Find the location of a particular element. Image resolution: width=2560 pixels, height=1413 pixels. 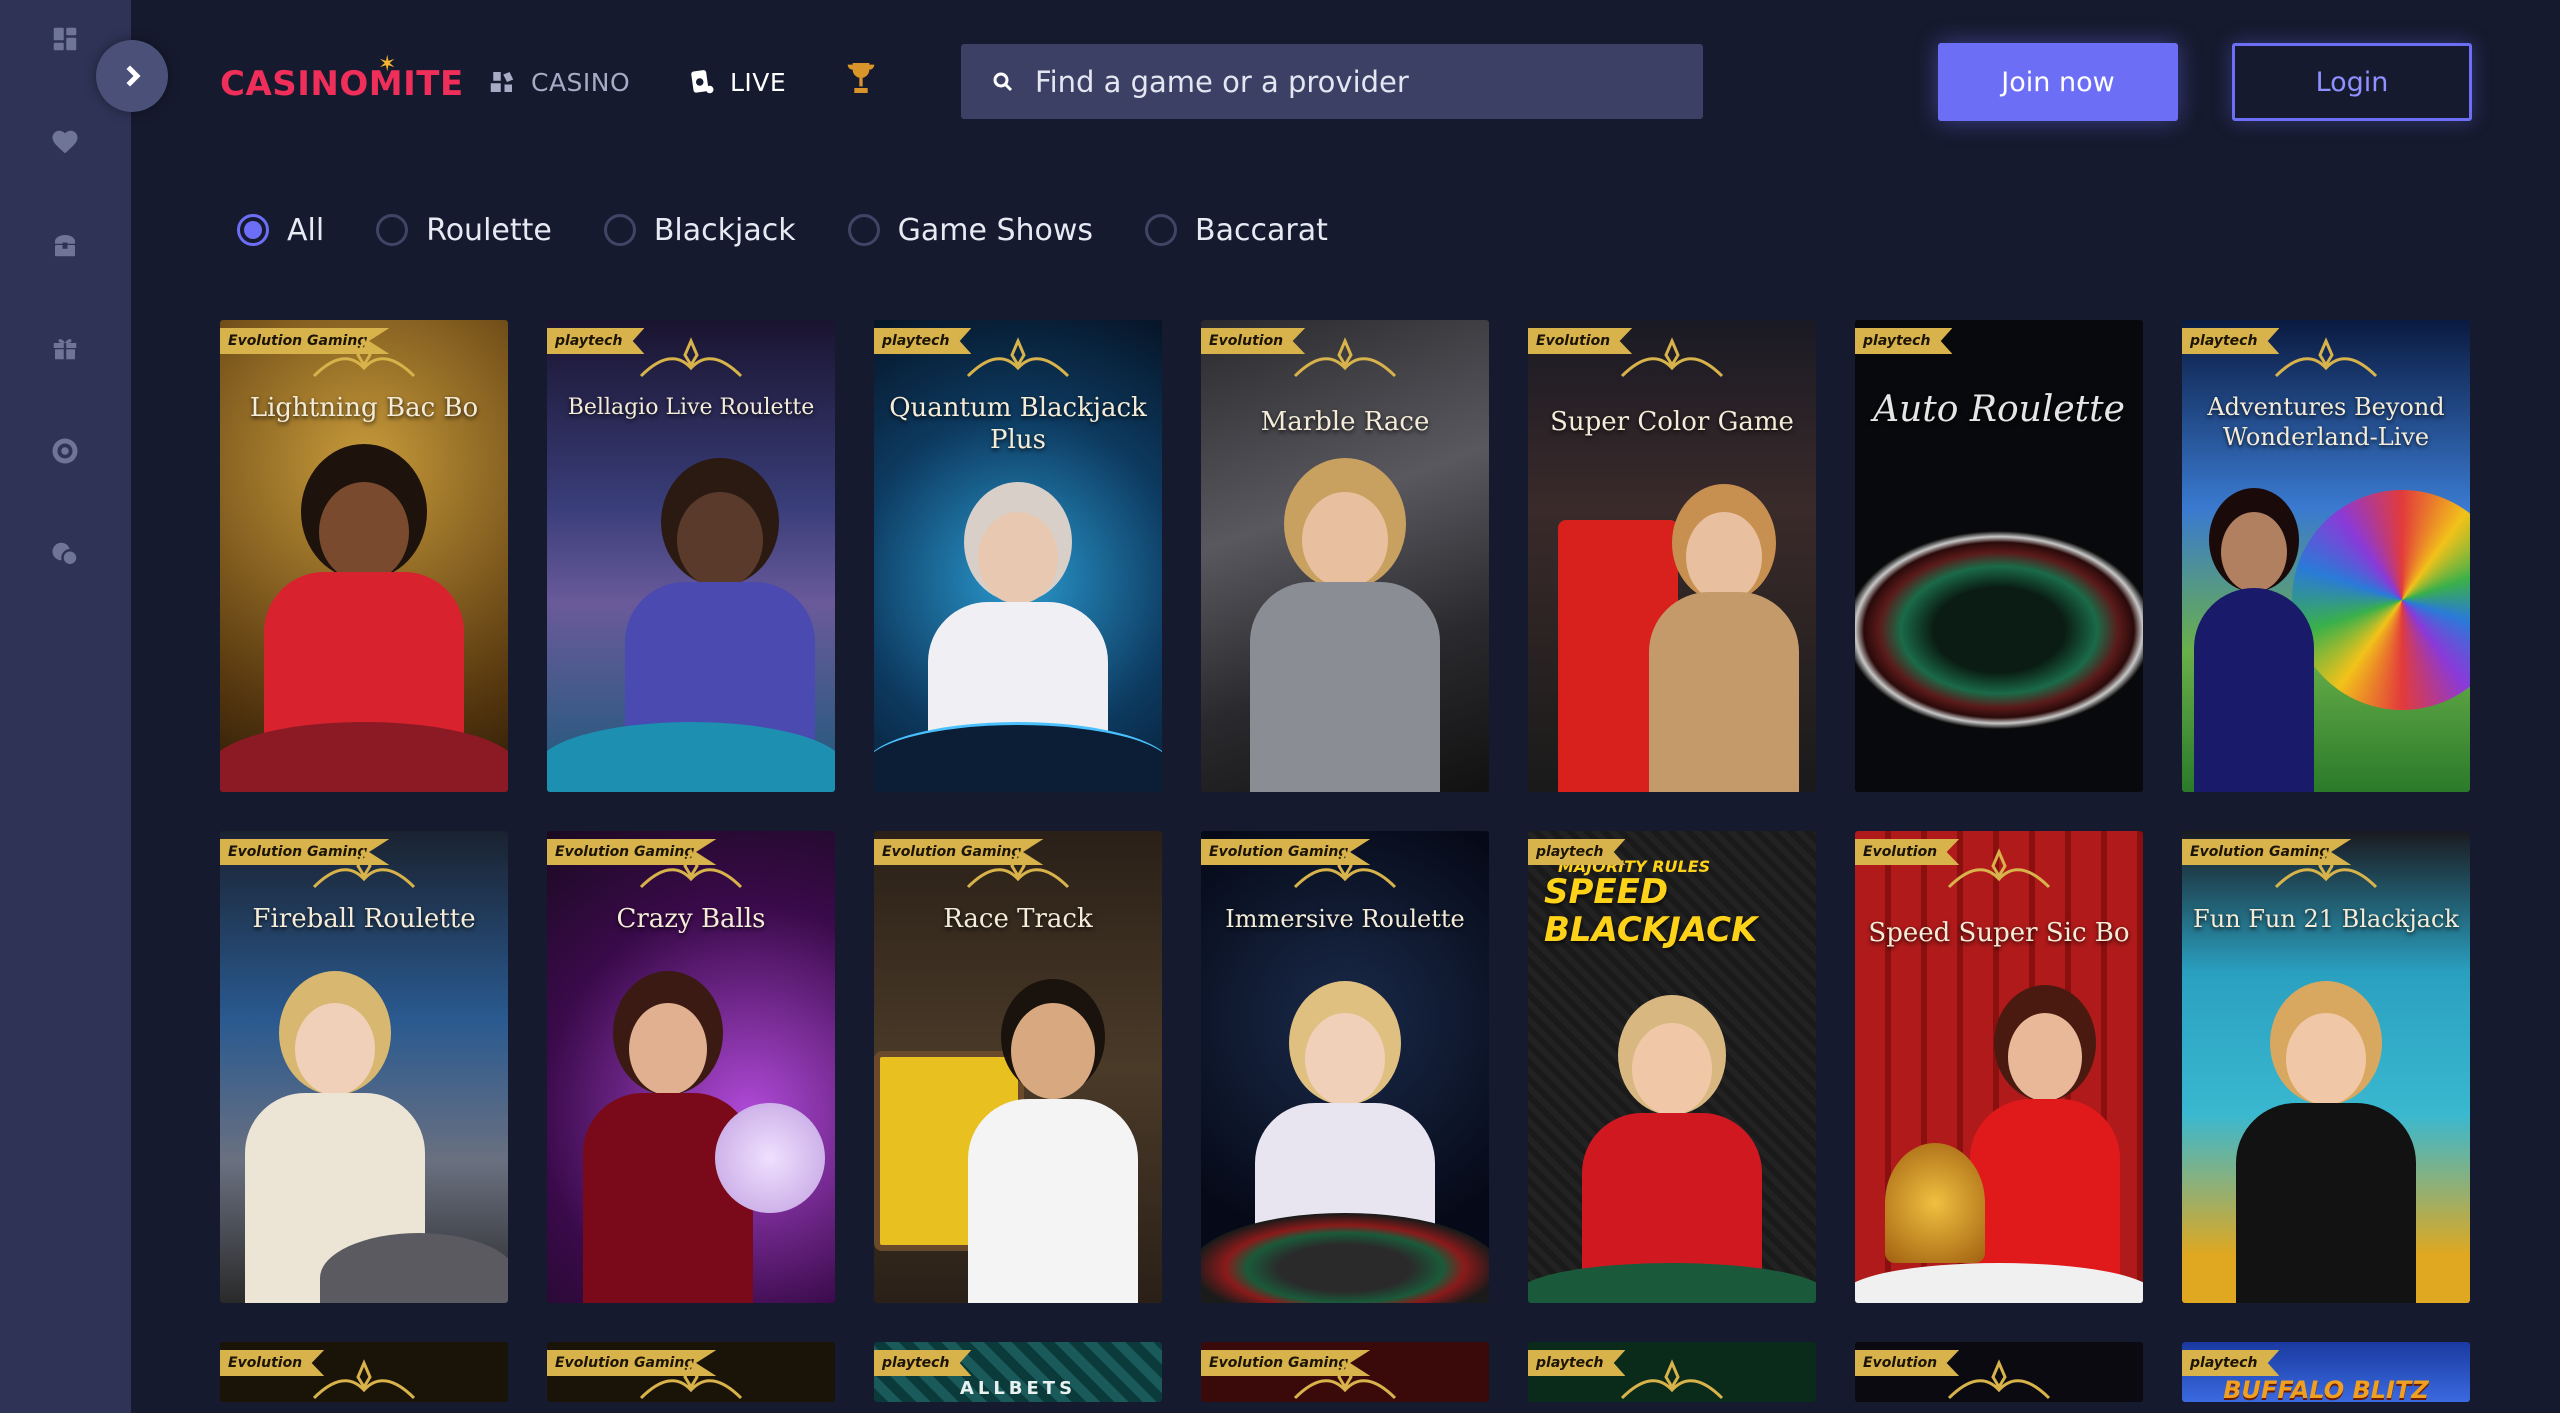

trophy-icon is located at coordinates (861, 78).